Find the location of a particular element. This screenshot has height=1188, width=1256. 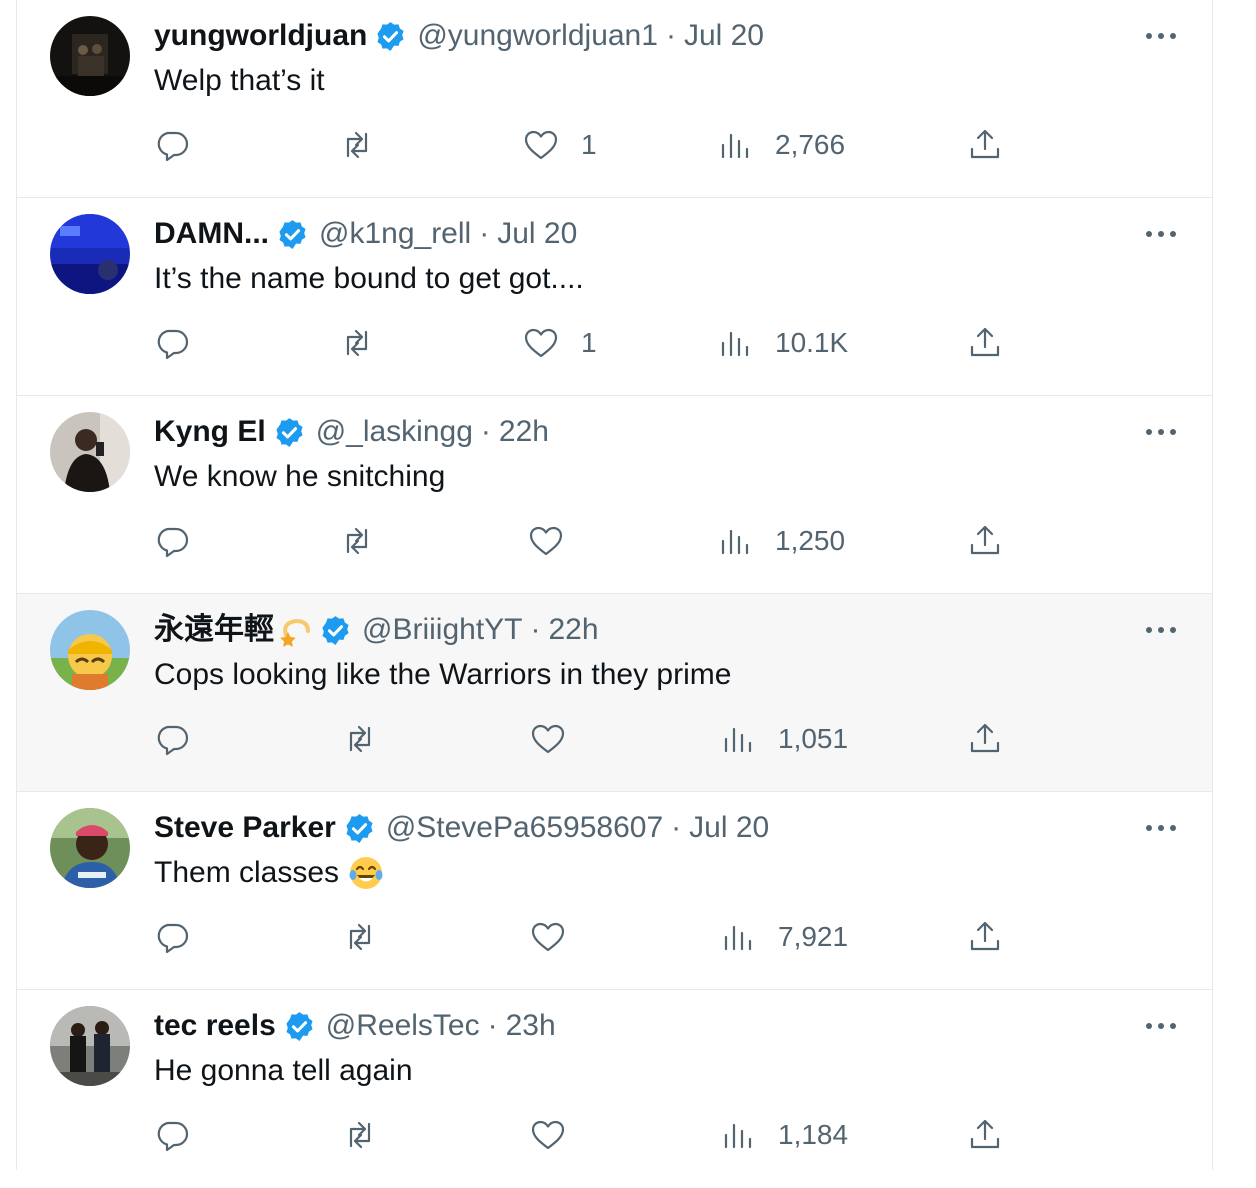

user-handle: @_laskingg is located at coordinates (394, 432).